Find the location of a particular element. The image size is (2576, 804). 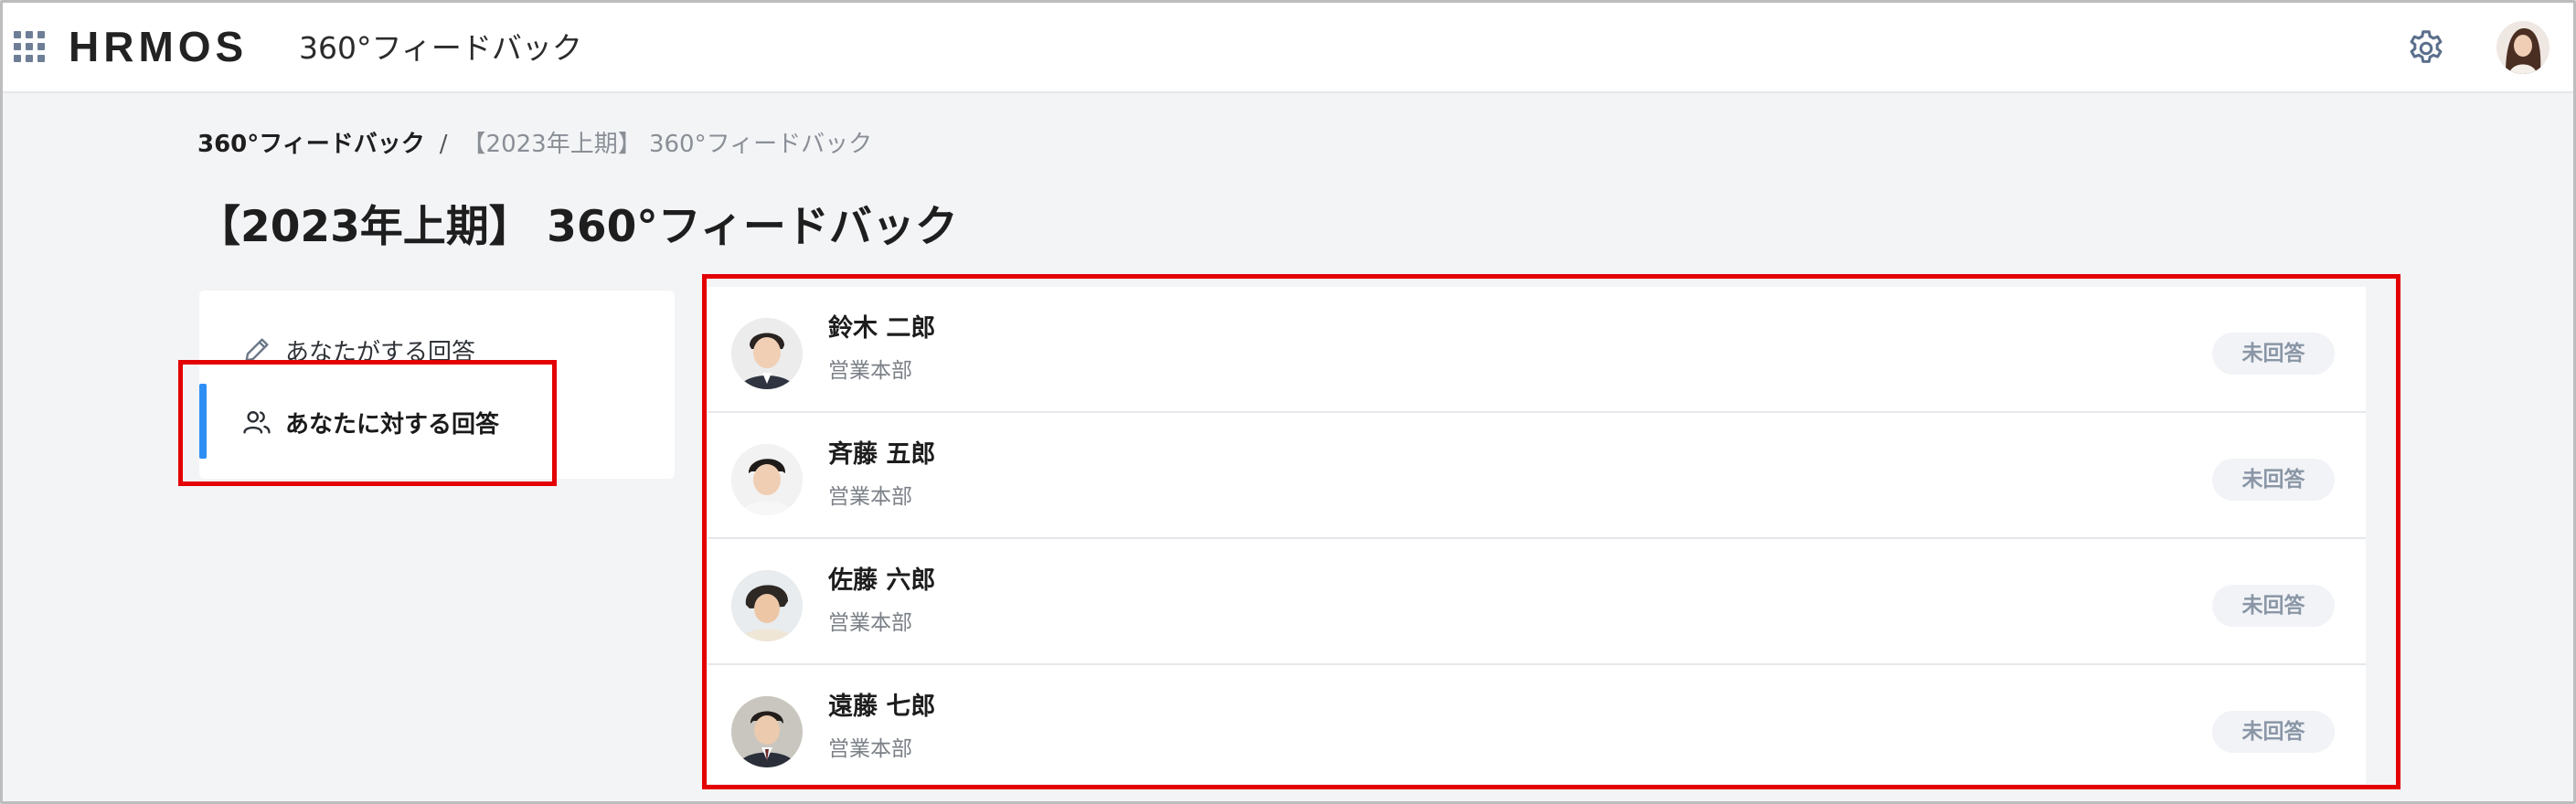

breadcrumb-root-link: 360°フィードバック is located at coordinates (311, 144).